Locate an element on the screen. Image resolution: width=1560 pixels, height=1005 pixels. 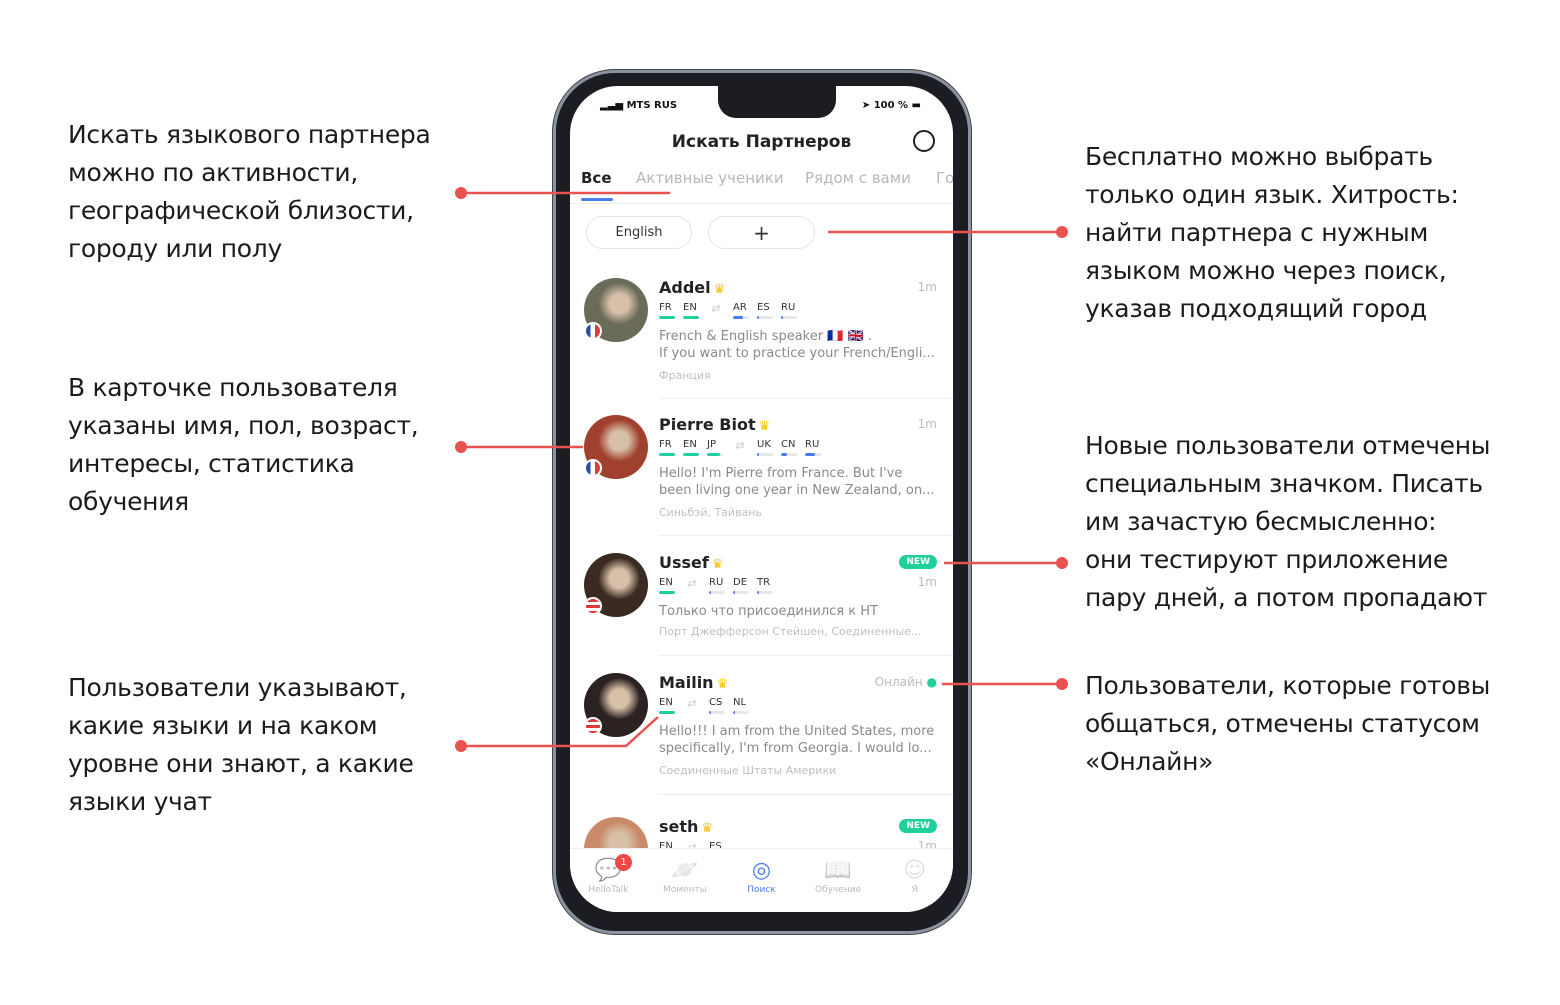
annotation-line is located at coordinates (560, 732).